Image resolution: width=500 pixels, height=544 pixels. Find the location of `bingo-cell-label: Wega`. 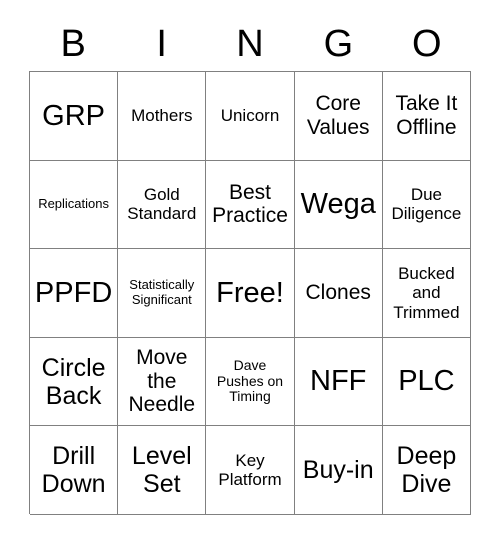

bingo-cell-label: Wega is located at coordinates (338, 204).